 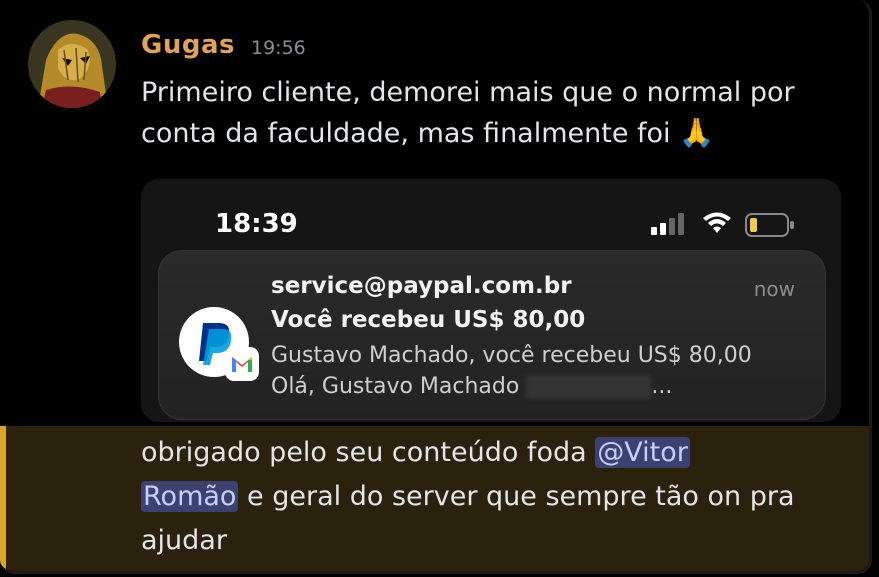 What do you see at coordinates (256, 224) in the screenshot?
I see `phone-status-time: 18:39` at bounding box center [256, 224].